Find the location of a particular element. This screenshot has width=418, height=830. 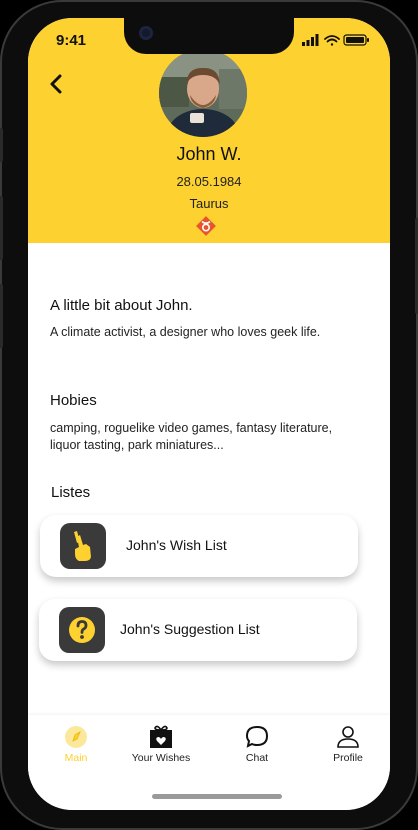

volume-down-button is located at coordinates (1, 316).